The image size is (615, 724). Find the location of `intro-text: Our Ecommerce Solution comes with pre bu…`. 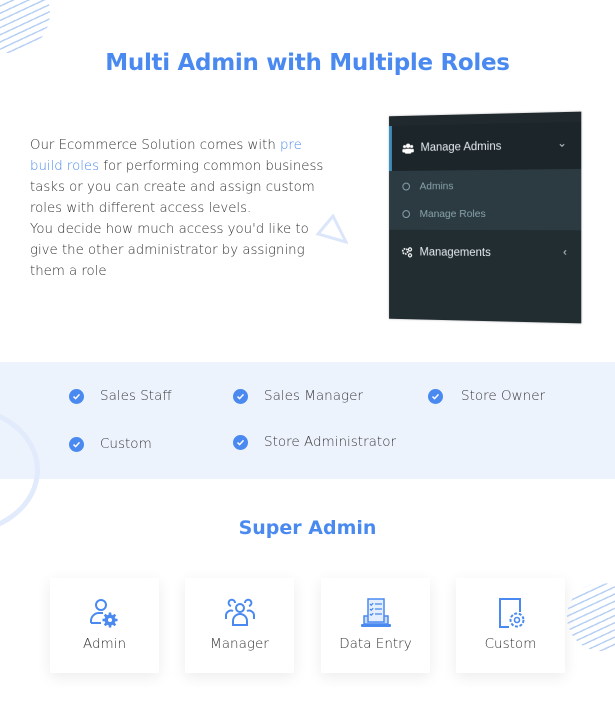

intro-text: Our Ecommerce Solution comes with pre bu… is located at coordinates (180, 208).